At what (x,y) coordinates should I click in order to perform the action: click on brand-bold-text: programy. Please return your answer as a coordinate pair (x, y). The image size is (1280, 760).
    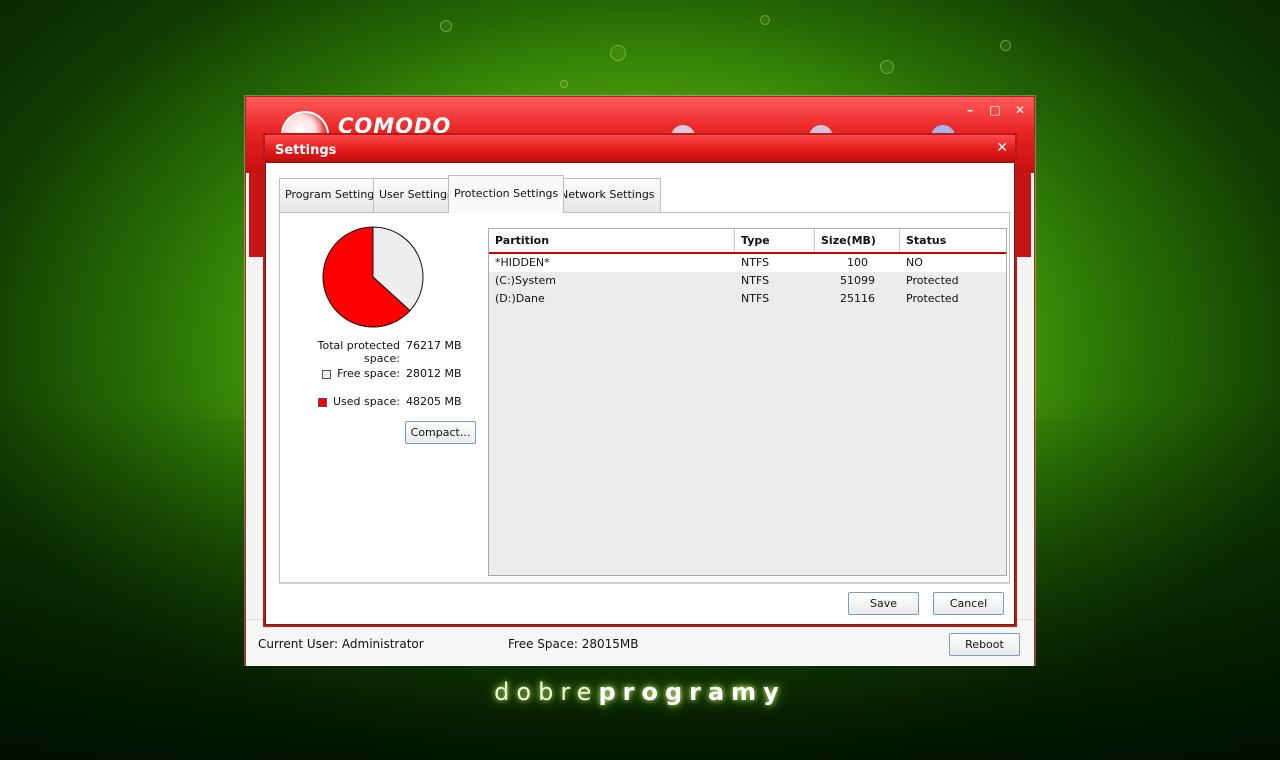
    Looking at the image, I should click on (692, 692).